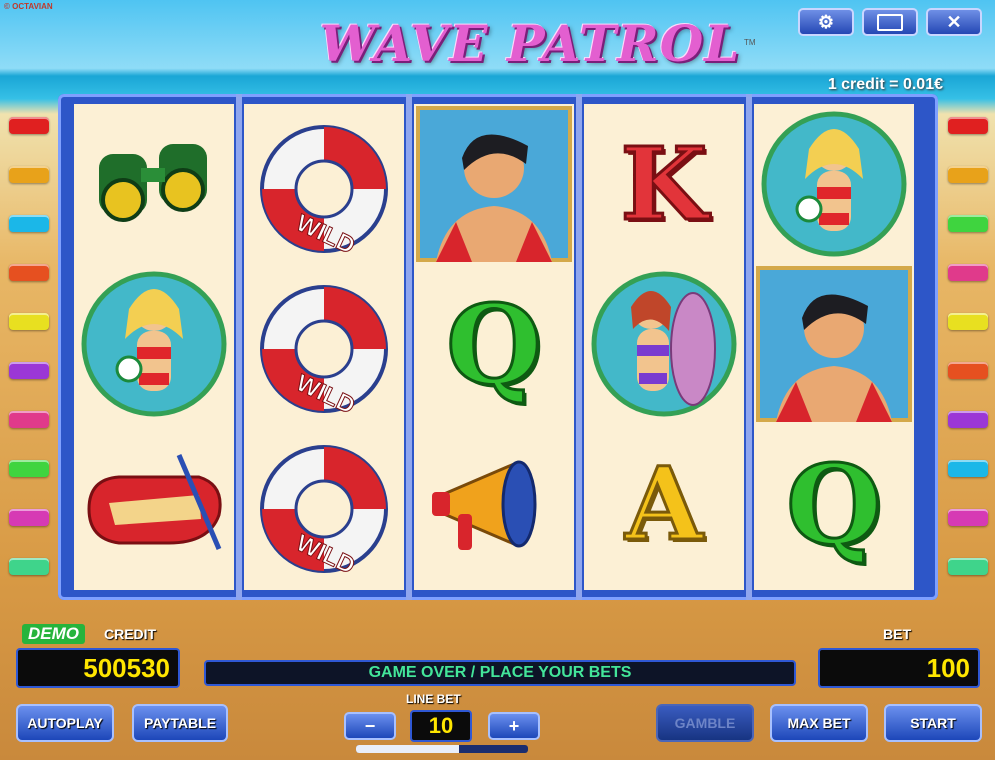 This screenshot has height=760, width=995. What do you see at coordinates (180, 723) in the screenshot?
I see `paytable-button: PAYTABLE` at bounding box center [180, 723].